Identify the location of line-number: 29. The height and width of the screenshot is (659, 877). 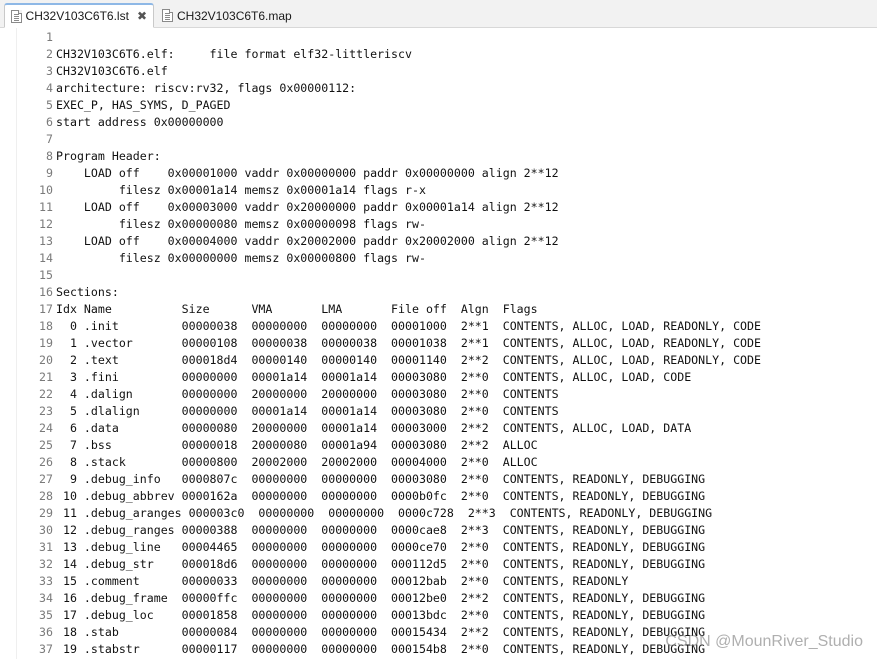
(46, 513).